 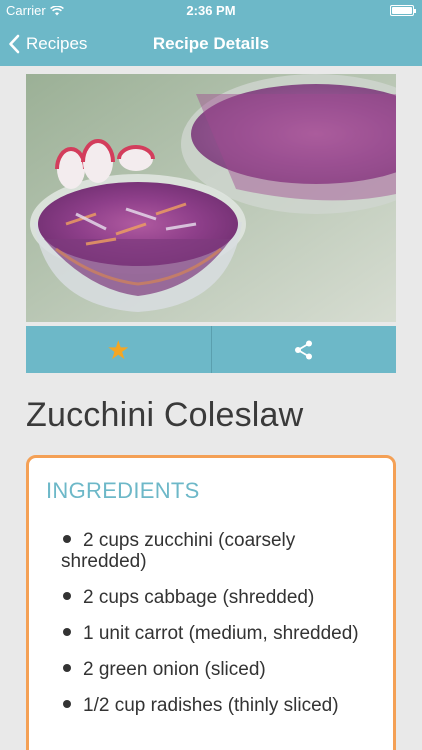 I want to click on status-time: 2:36 PM, so click(x=211, y=10).